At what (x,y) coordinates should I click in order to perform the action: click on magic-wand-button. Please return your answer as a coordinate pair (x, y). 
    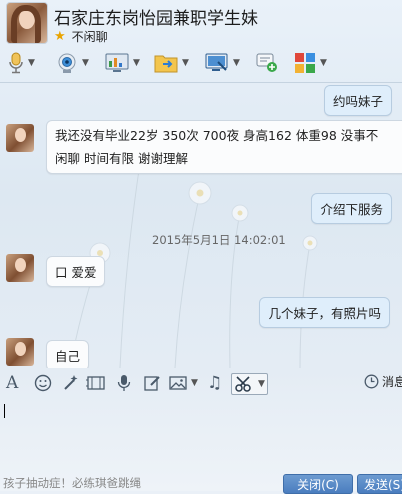
    Looking at the image, I should click on (70, 383).